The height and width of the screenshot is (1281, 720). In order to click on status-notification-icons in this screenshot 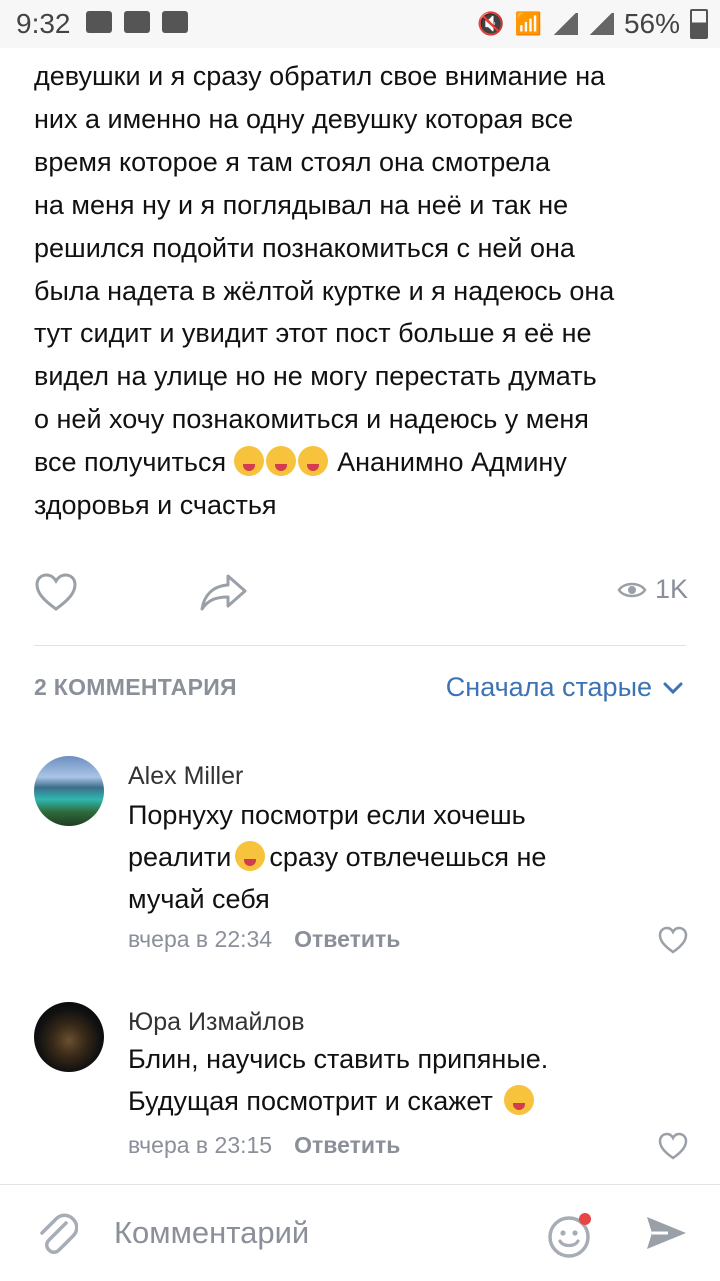, I will do `click(137, 22)`.